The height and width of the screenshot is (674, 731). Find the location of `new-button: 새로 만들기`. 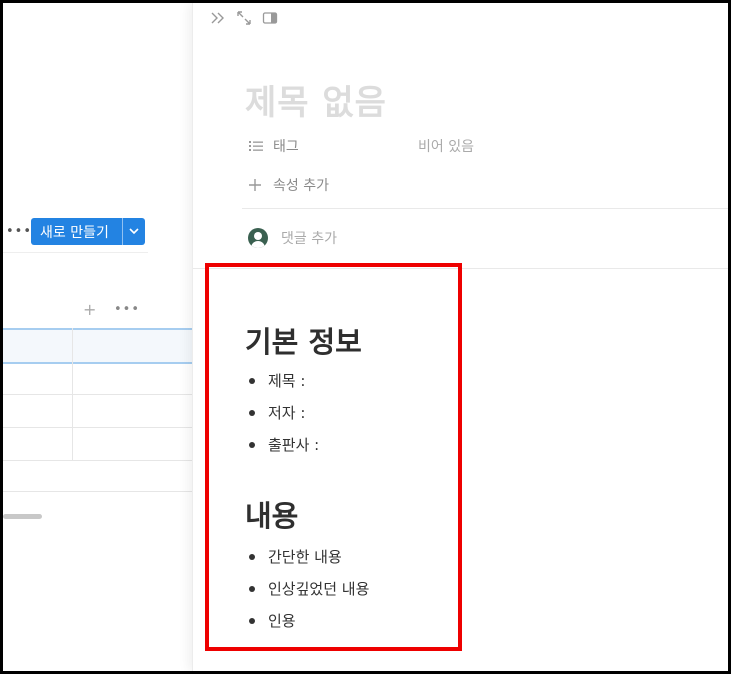

new-button: 새로 만들기 is located at coordinates (88, 231).